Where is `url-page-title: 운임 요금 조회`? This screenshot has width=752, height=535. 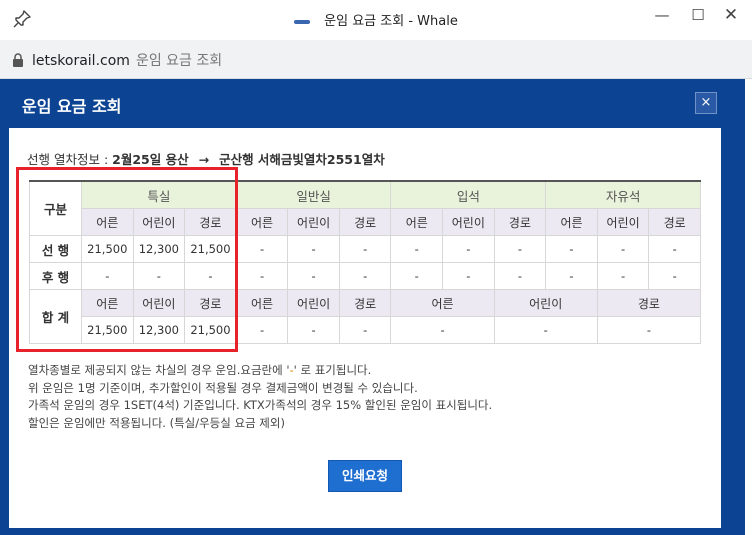 url-page-title: 운임 요금 조회 is located at coordinates (179, 61).